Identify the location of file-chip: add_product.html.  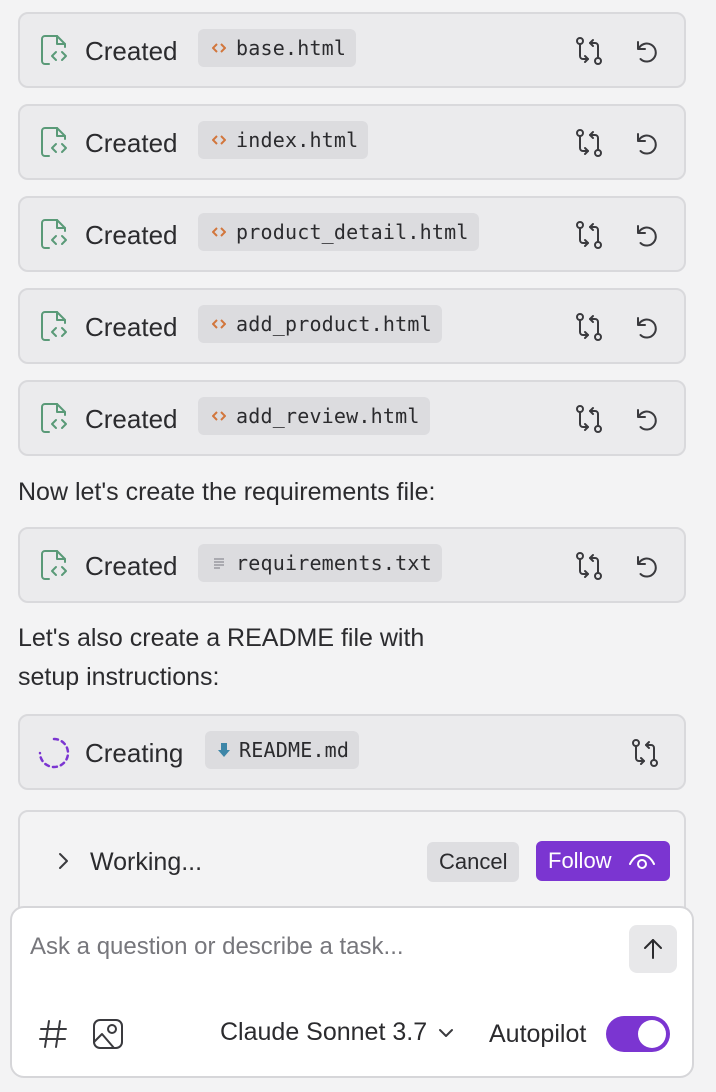
(320, 324).